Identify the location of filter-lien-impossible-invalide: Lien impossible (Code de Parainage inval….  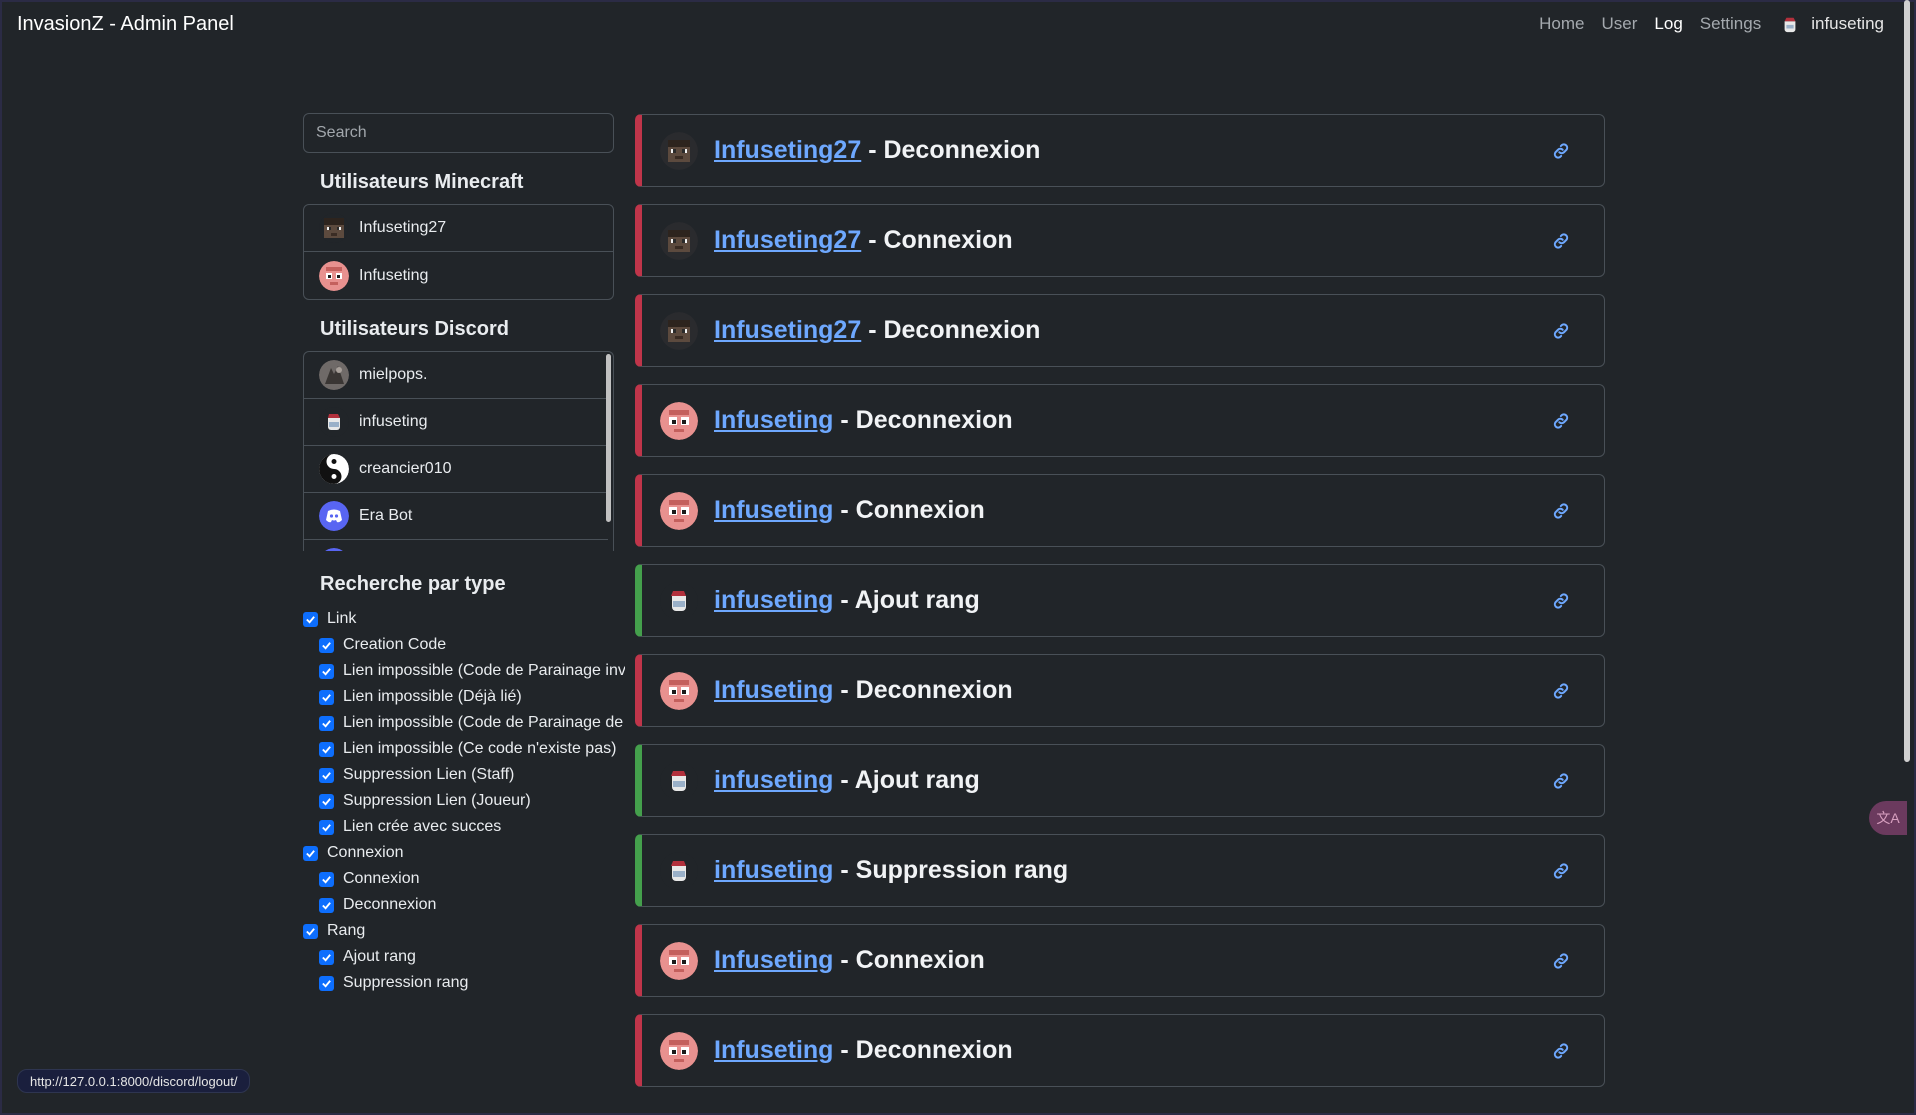
(464, 671).